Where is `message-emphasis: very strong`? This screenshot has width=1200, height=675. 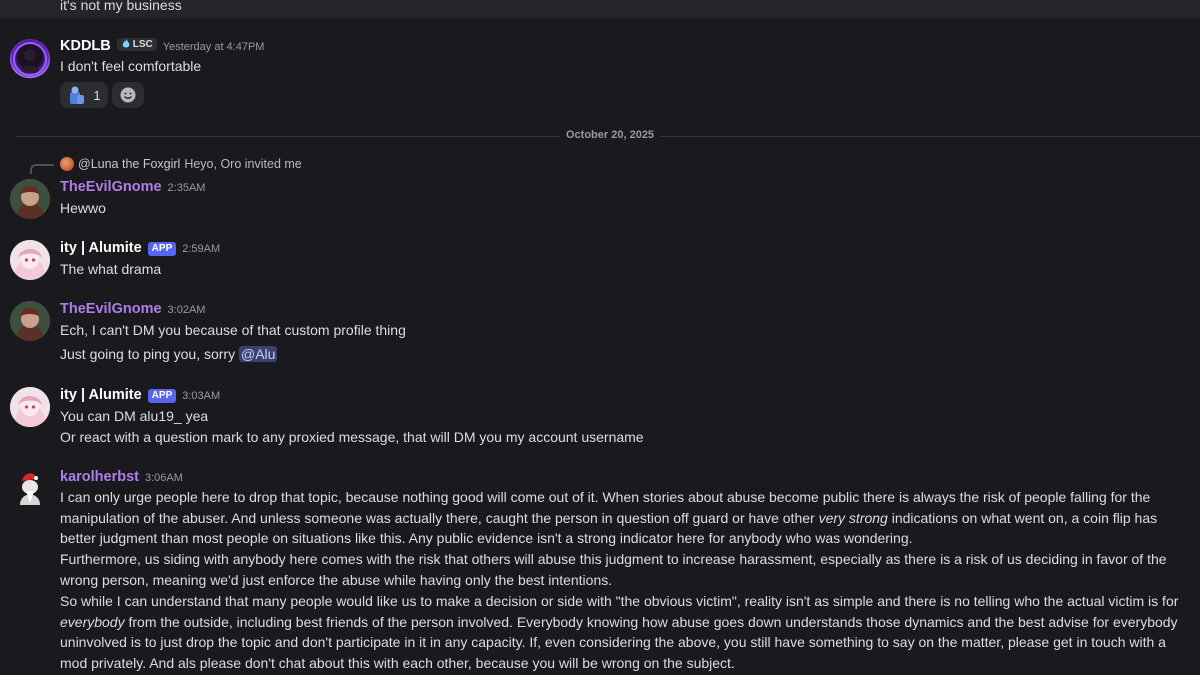 message-emphasis: very strong is located at coordinates (853, 517).